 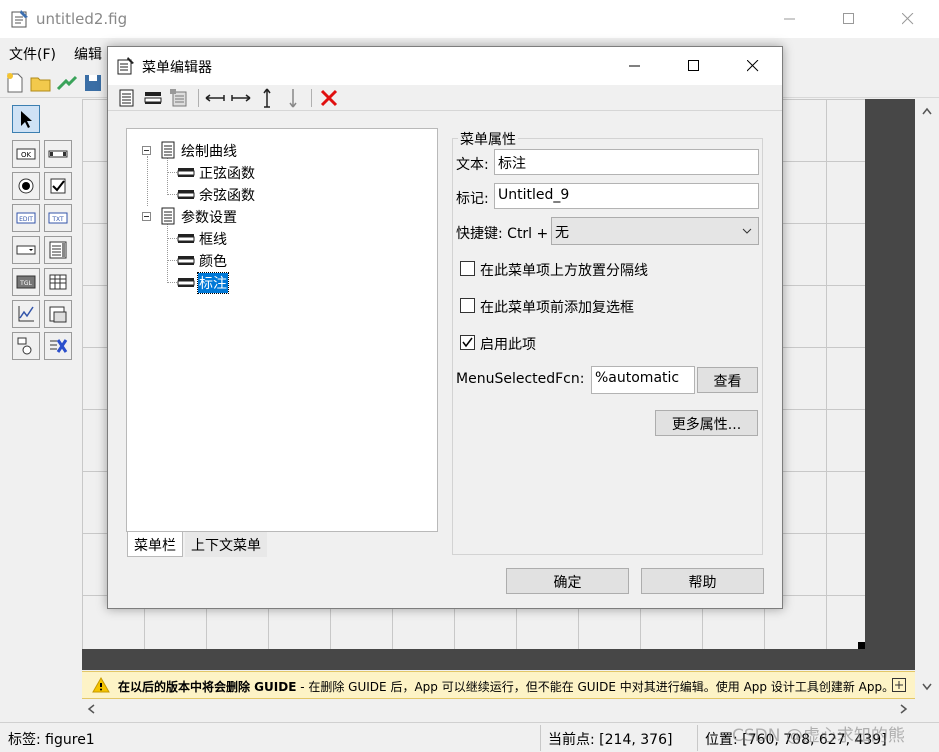 I want to click on enable-checkbox, so click(x=467, y=342).